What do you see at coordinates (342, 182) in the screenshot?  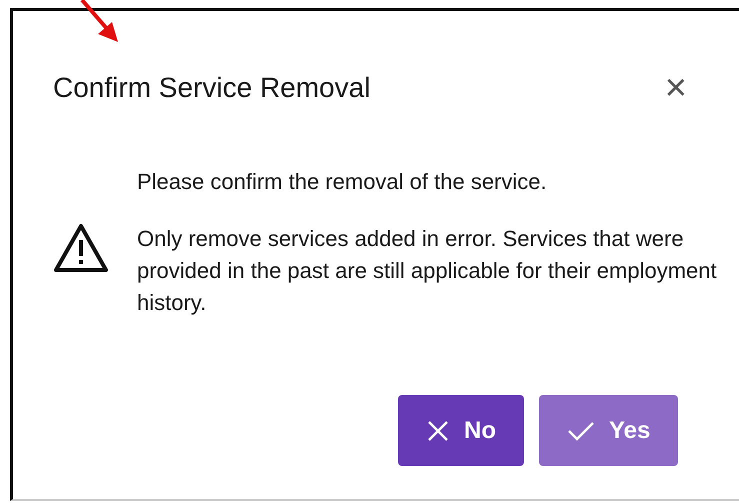 I see `confirmation-message: Please confirm the removal of the service.` at bounding box center [342, 182].